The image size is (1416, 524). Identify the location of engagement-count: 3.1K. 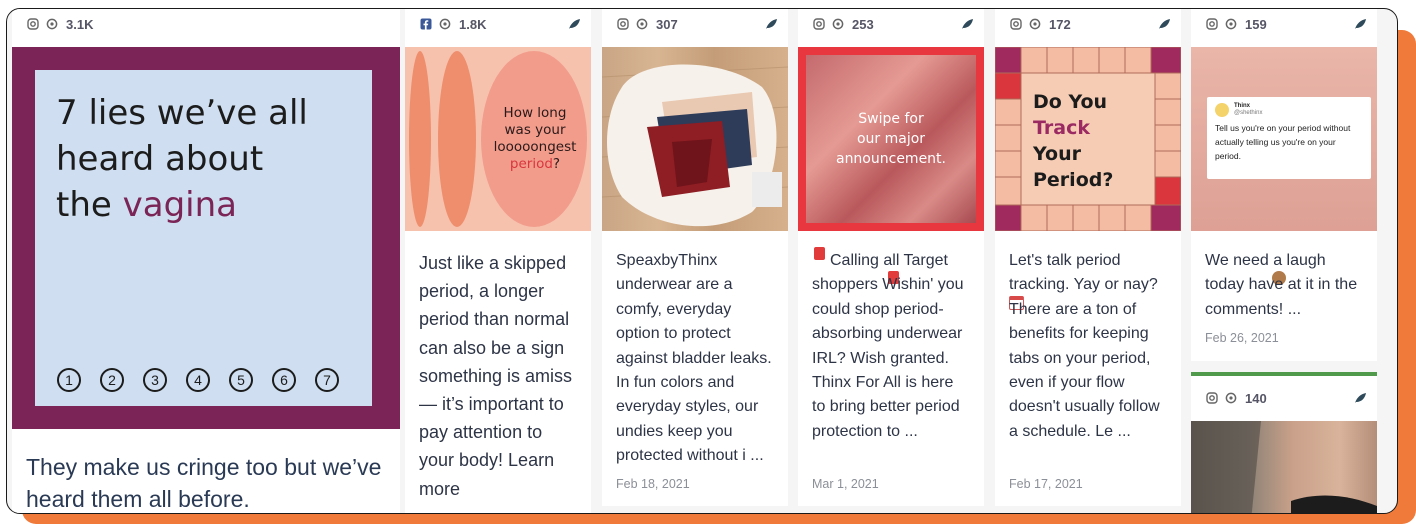
(80, 24).